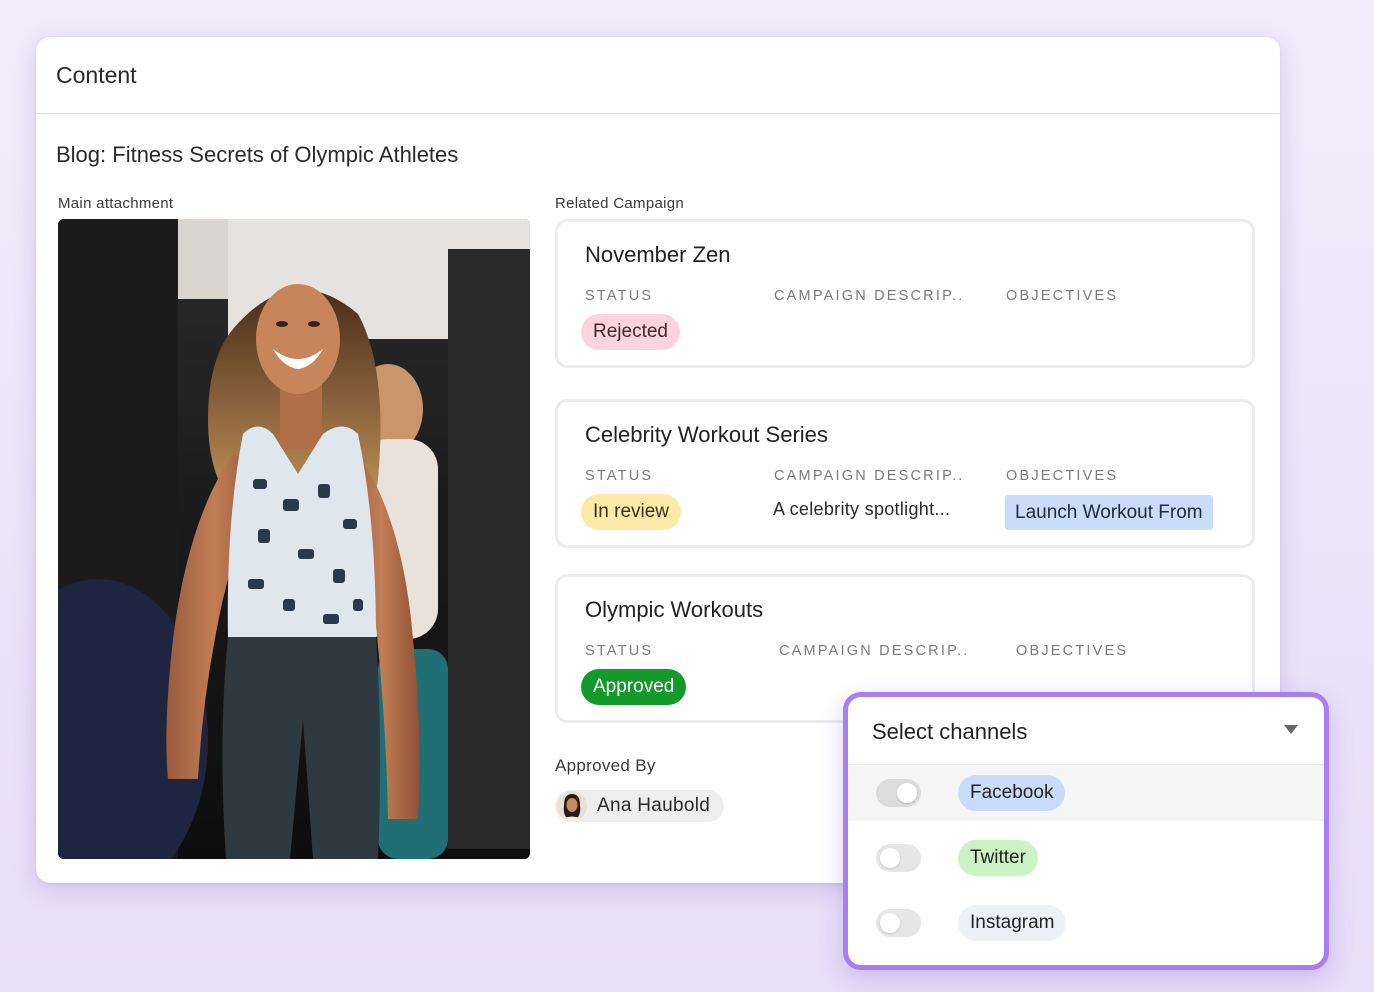 The image size is (1374, 992). What do you see at coordinates (898, 793) in the screenshot?
I see `facebook-toggle` at bounding box center [898, 793].